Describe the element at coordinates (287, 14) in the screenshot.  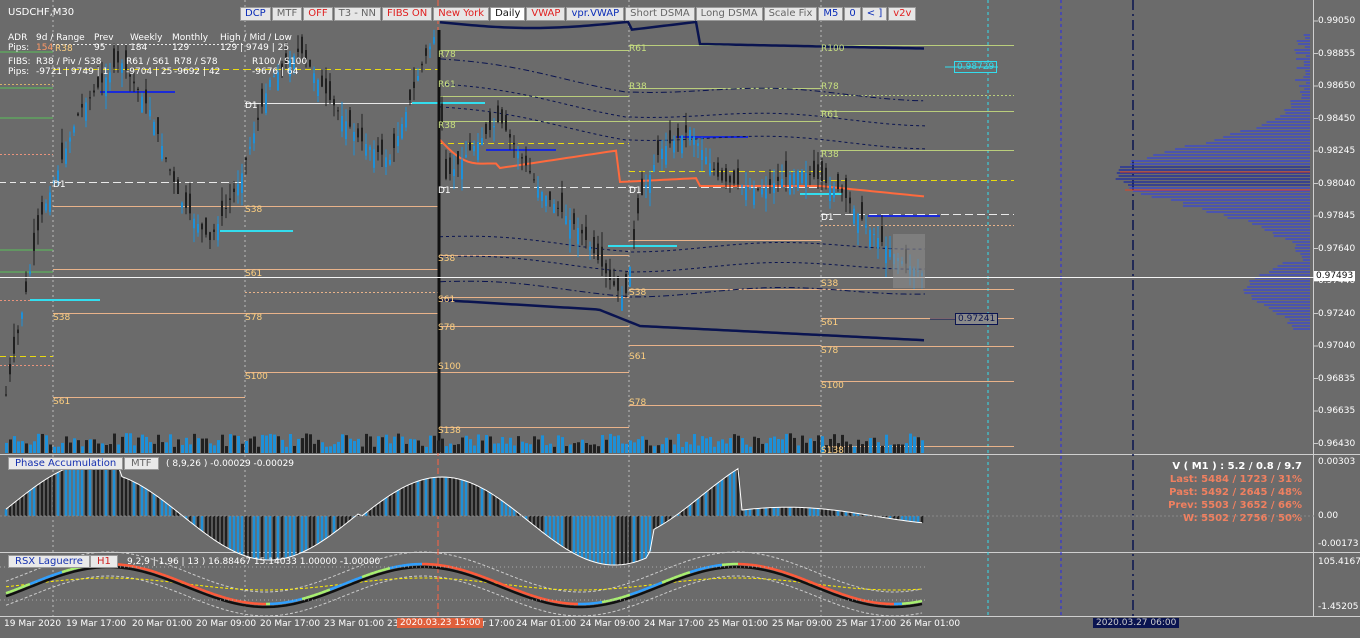
I see `toolbar-button-1: MTF` at that location.